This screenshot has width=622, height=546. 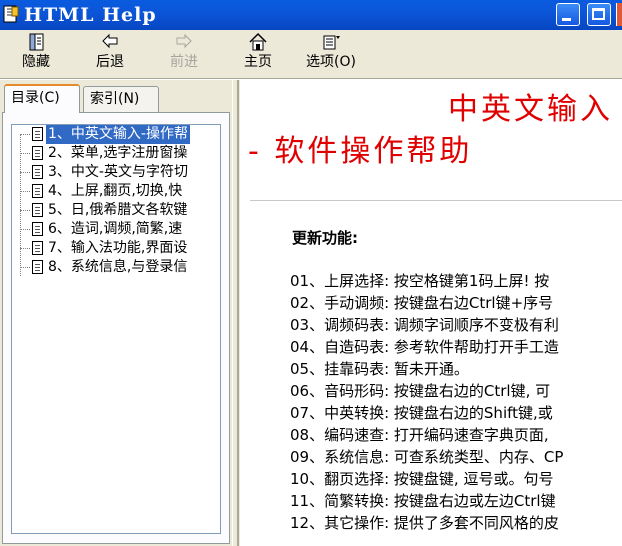 What do you see at coordinates (423, 501) in the screenshot?
I see `feature-line-11: 11、简繁转换: 按键盘右边或左边Ctrl键` at bounding box center [423, 501].